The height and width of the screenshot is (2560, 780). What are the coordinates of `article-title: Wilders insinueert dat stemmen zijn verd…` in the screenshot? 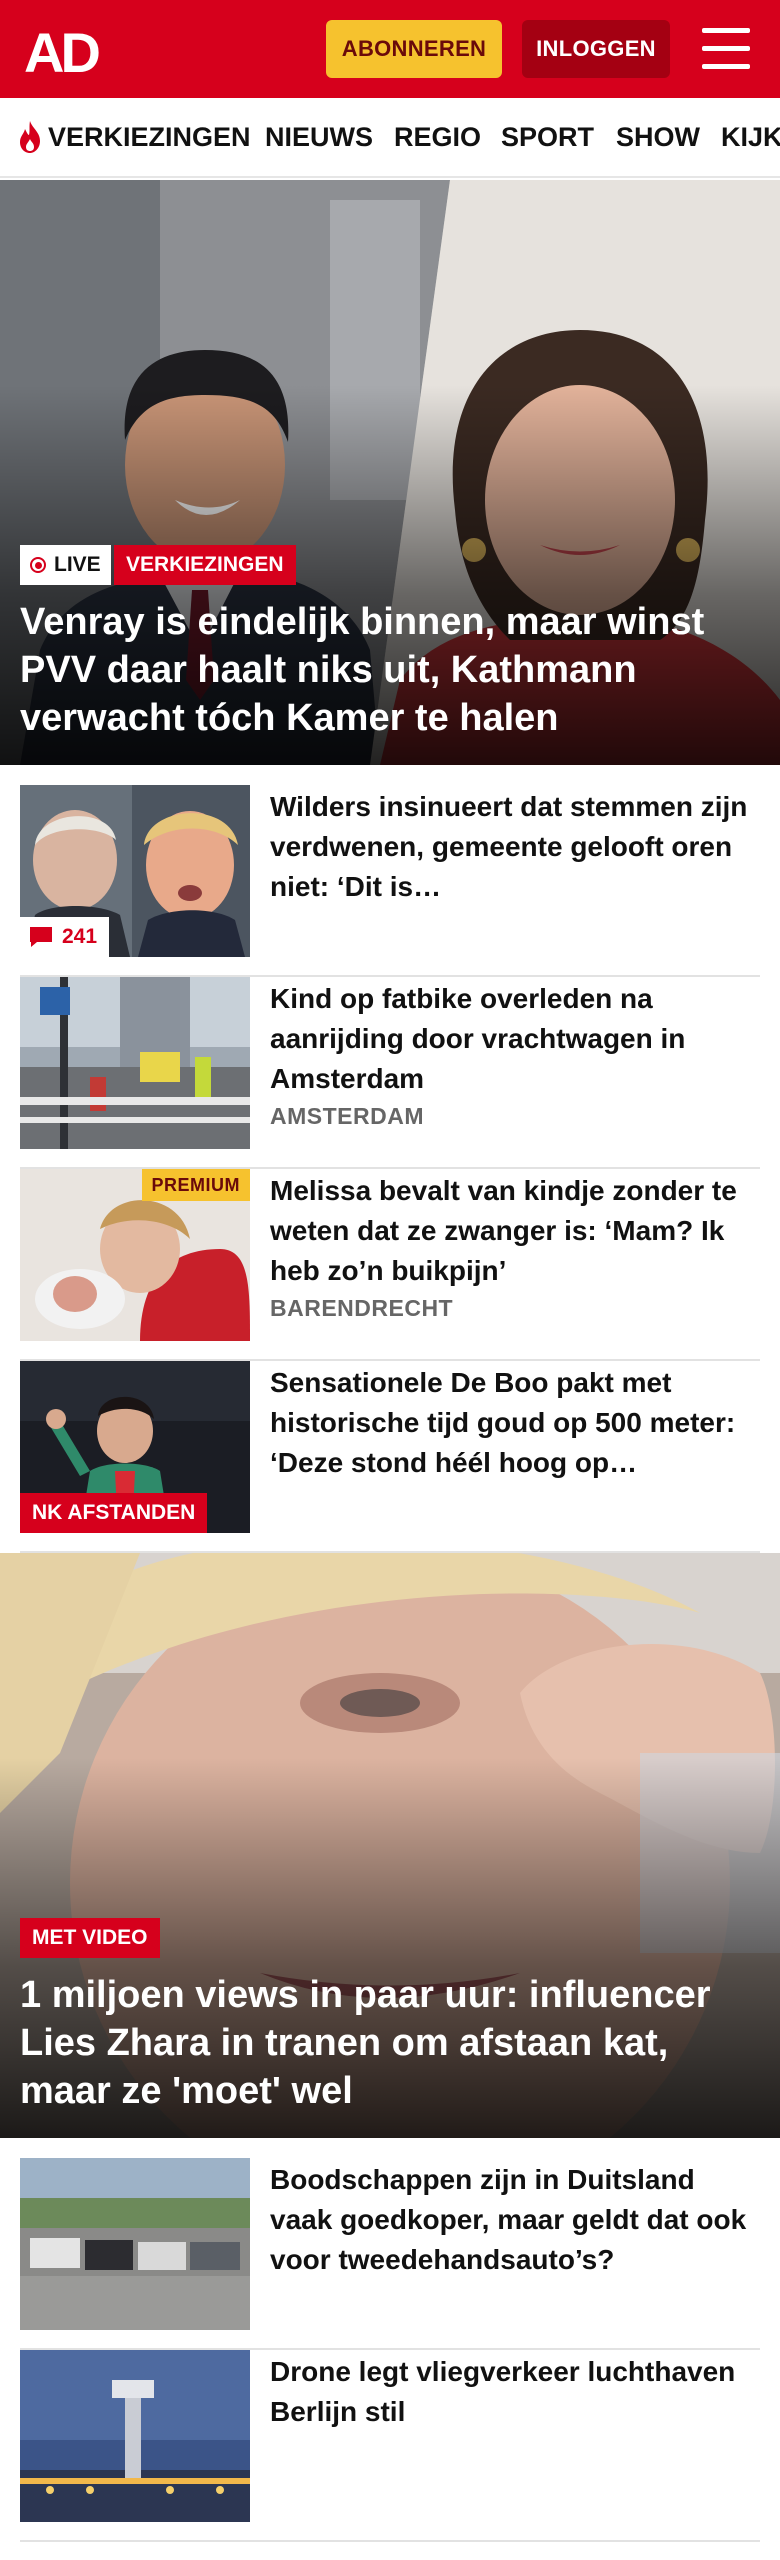 It's located at (515, 847).